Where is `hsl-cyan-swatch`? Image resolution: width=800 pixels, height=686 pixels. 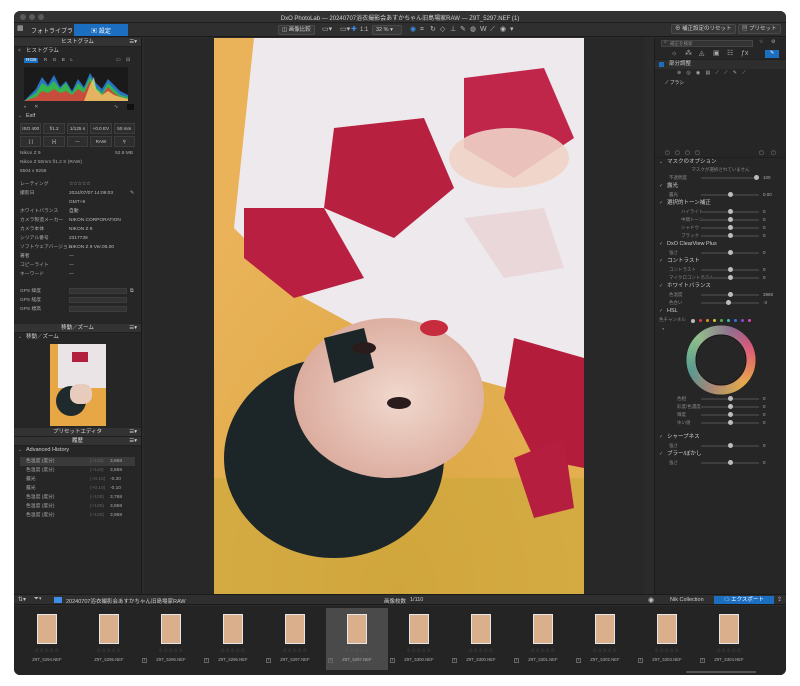 hsl-cyan-swatch is located at coordinates (728, 320).